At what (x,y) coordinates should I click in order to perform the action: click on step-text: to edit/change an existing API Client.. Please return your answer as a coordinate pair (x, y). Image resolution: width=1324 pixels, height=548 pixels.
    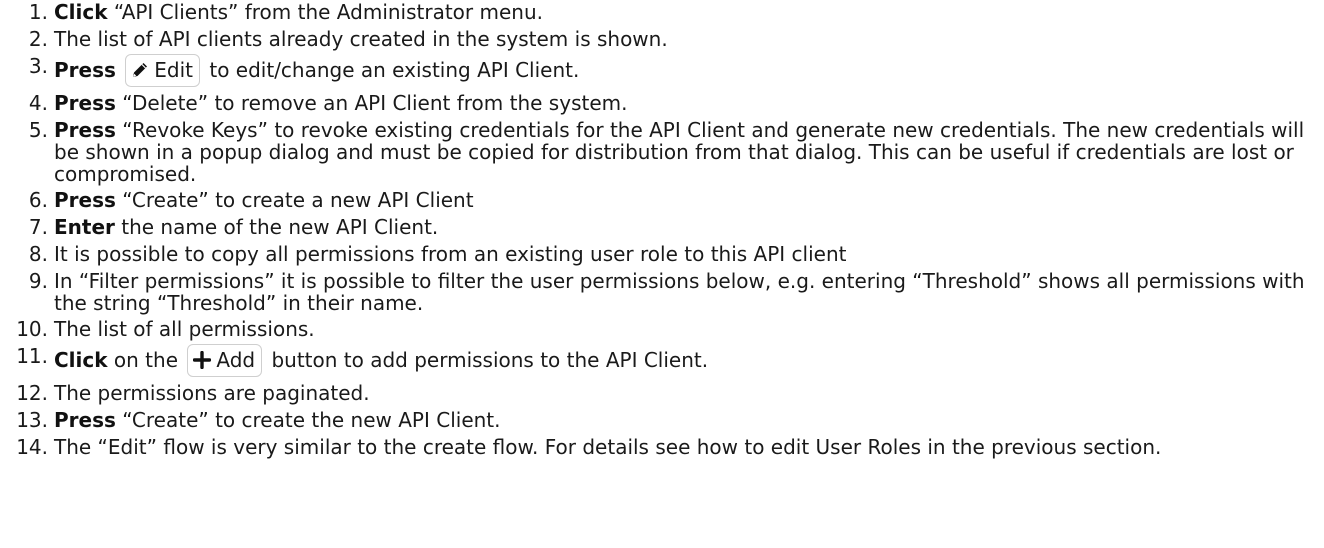
    Looking at the image, I should click on (391, 70).